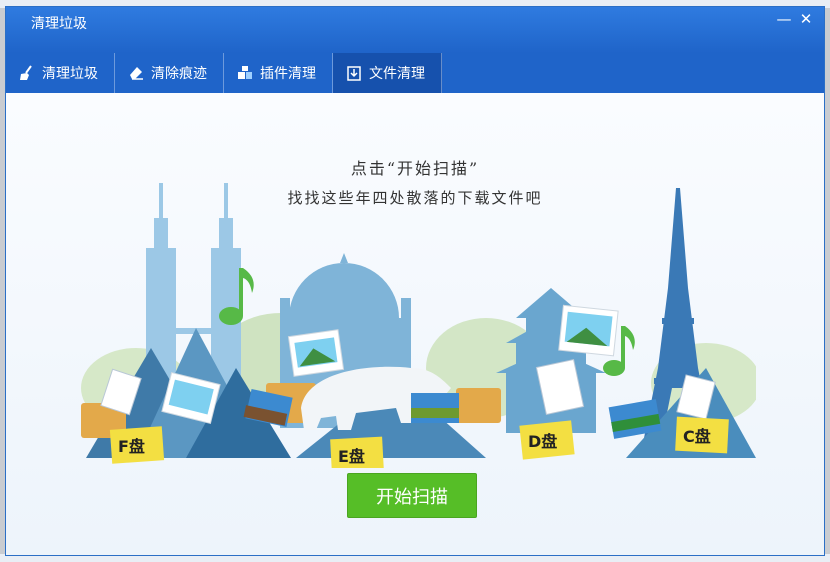 This screenshot has width=830, height=562. I want to click on drive-card-c: C盘, so click(702, 435).